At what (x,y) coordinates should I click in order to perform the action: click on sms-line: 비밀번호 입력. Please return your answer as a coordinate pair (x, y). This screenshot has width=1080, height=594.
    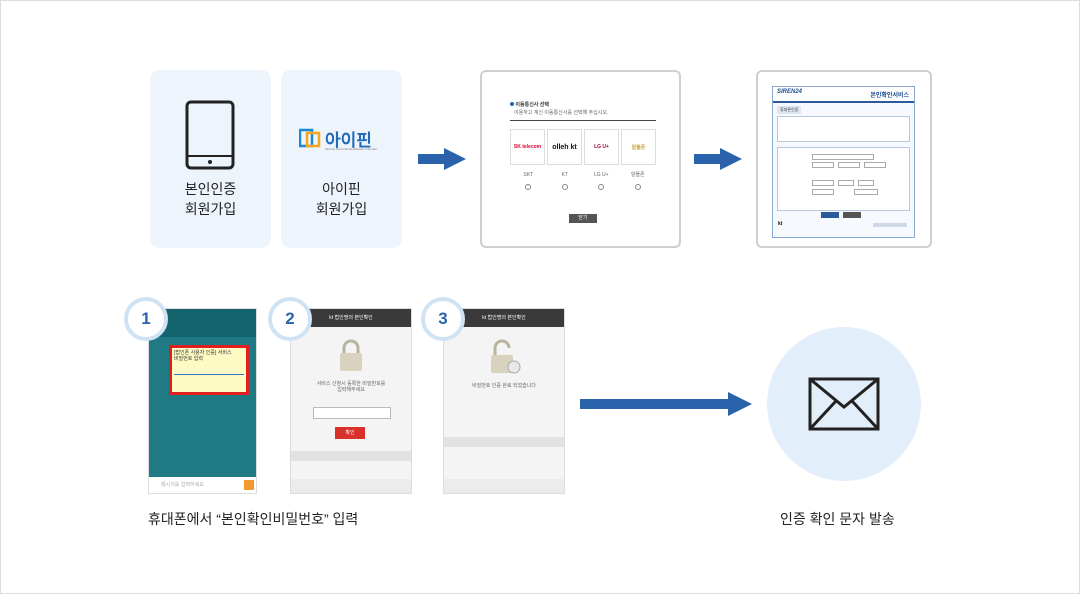
    Looking at the image, I should click on (188, 359).